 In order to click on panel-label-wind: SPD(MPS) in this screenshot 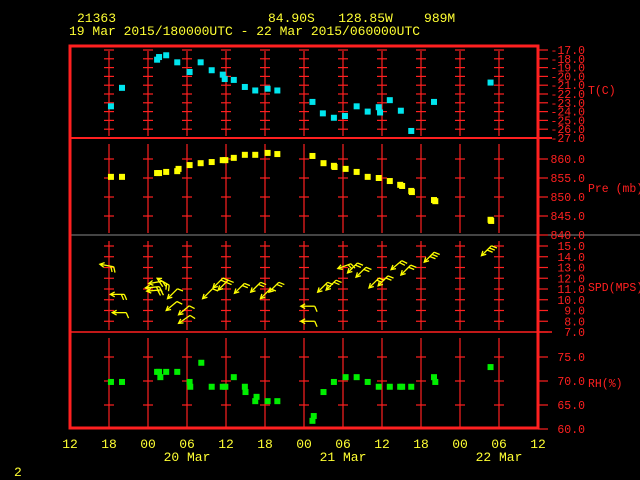, I will do `click(614, 288)`.